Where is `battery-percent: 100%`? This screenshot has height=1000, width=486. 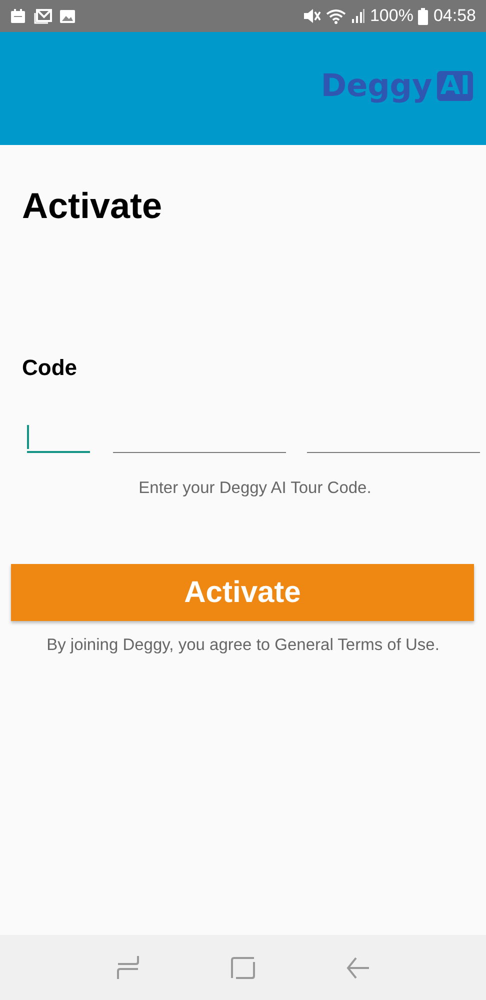
battery-percent: 100% is located at coordinates (392, 16).